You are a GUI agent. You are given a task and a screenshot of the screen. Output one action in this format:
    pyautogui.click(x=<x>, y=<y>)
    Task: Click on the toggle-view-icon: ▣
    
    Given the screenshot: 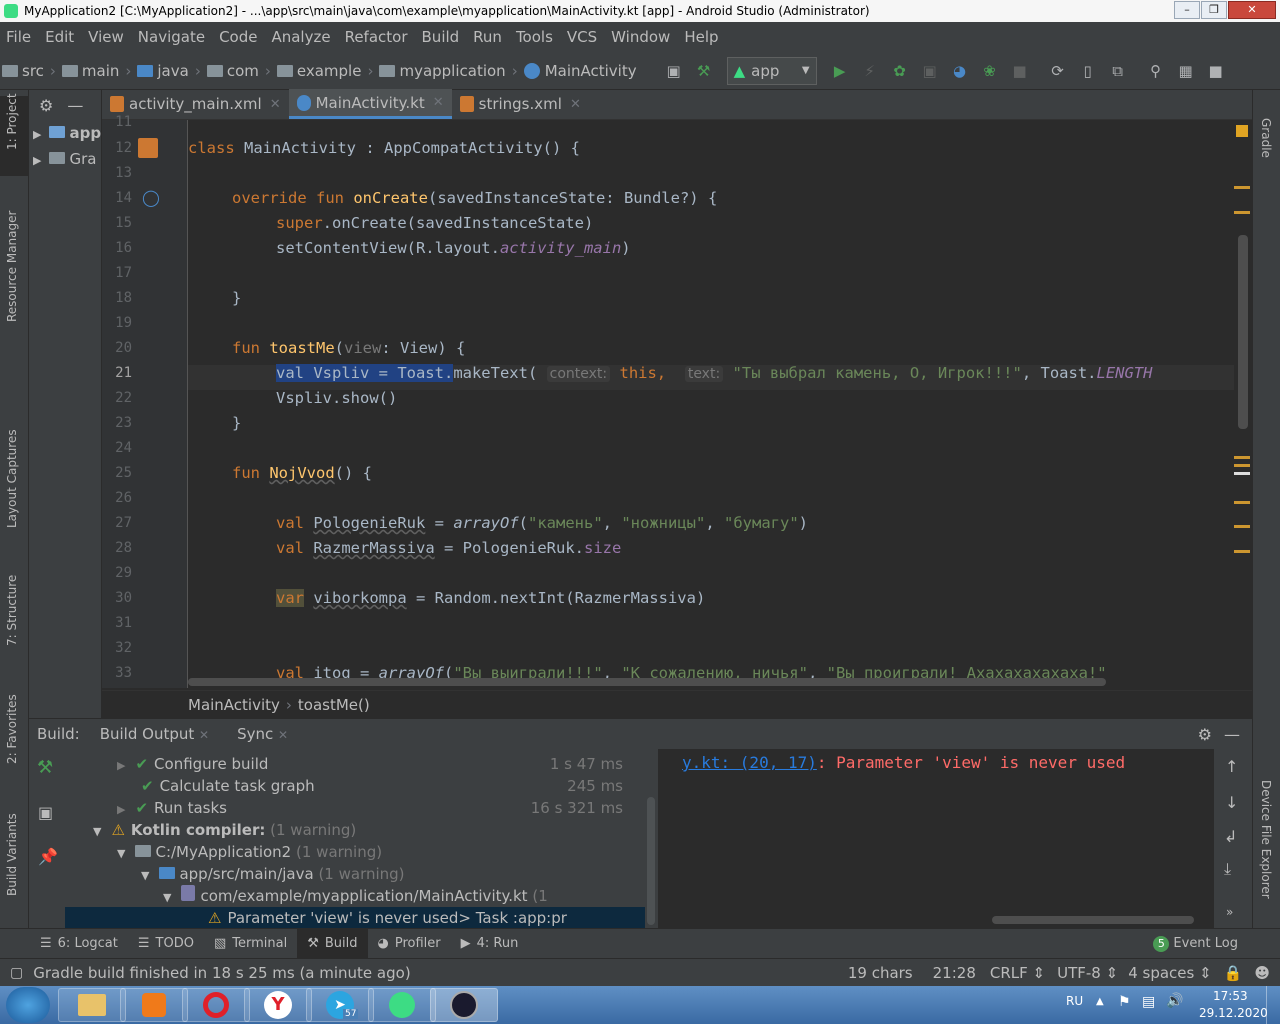 What is the action you would take?
    pyautogui.click(x=45, y=812)
    